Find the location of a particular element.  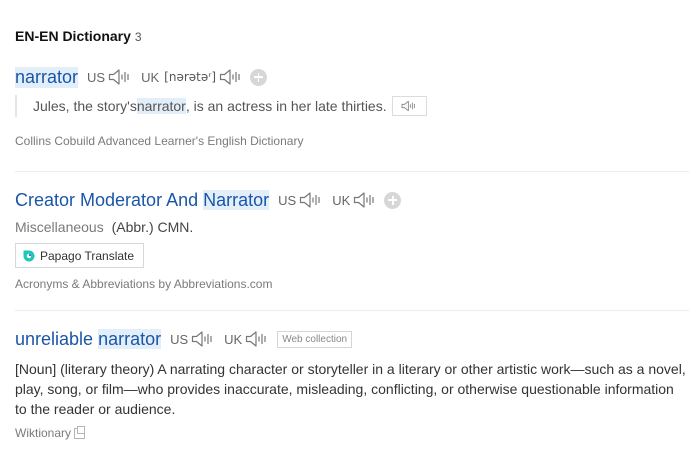

meaning-text: (Abbr.) CMN. is located at coordinates (152, 227).